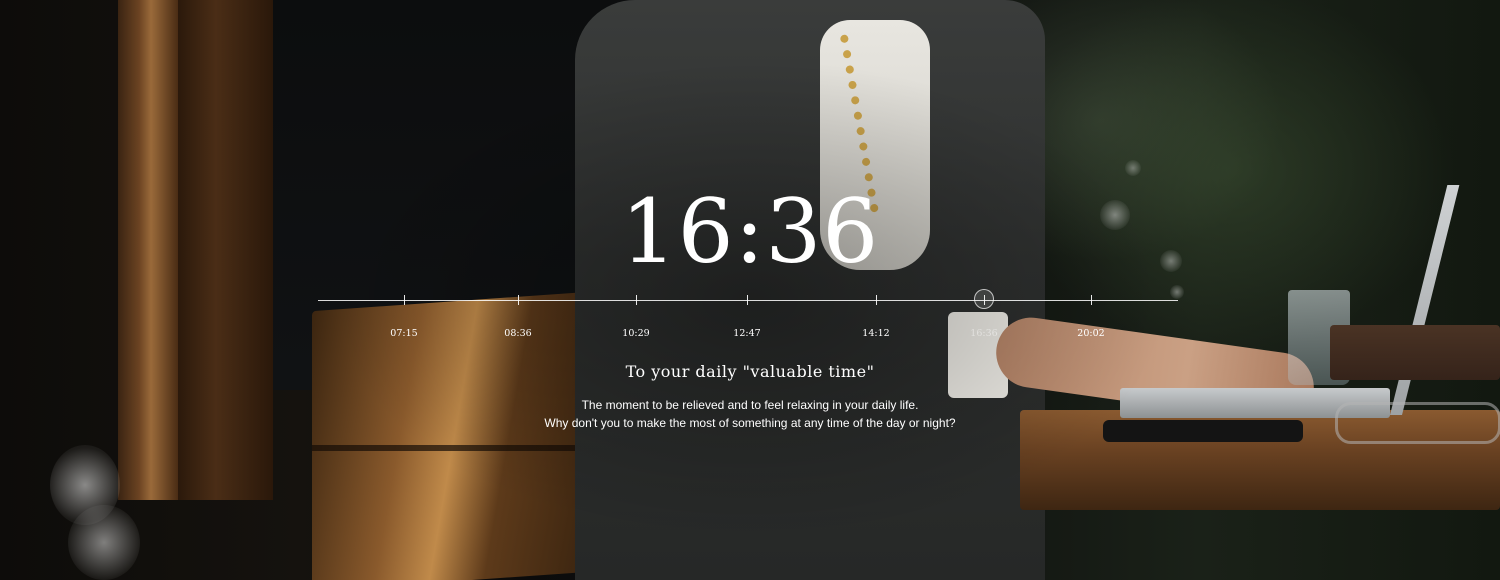 The width and height of the screenshot is (1500, 580). What do you see at coordinates (750, 371) in the screenshot?
I see `section-heading: To your daily "valuable time"` at bounding box center [750, 371].